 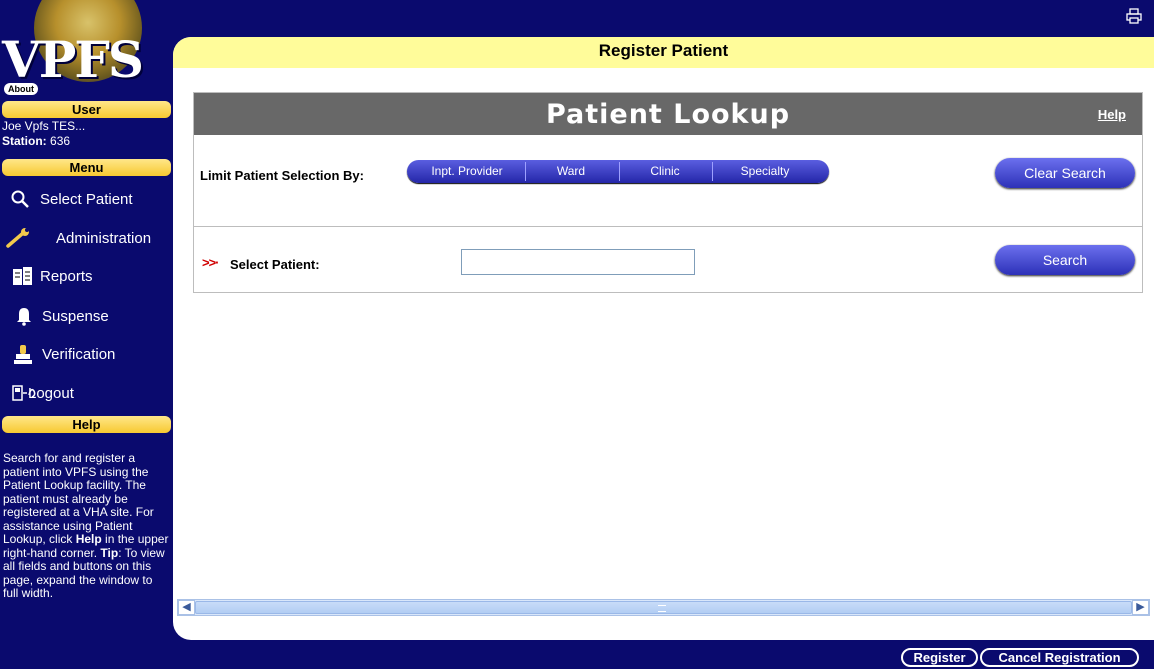 I want to click on page-title: Register Patient, so click(x=663, y=52).